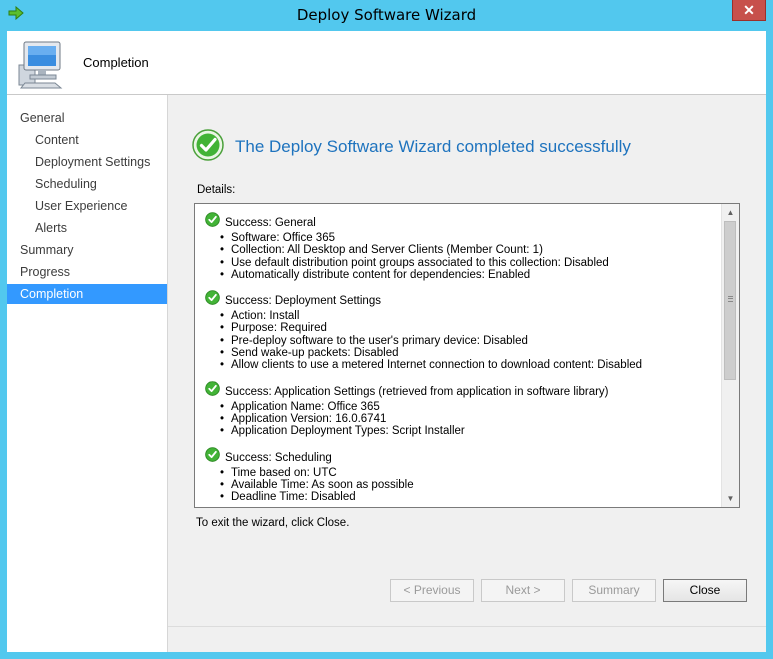 The width and height of the screenshot is (773, 659). I want to click on detail-item: Time based on: UTC, so click(462, 473).